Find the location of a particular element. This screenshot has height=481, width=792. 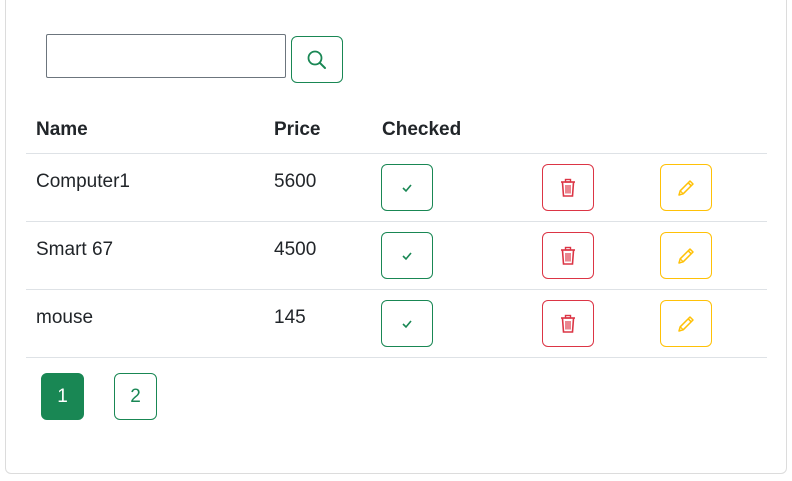

row-name: Computer1 is located at coordinates (83, 181).